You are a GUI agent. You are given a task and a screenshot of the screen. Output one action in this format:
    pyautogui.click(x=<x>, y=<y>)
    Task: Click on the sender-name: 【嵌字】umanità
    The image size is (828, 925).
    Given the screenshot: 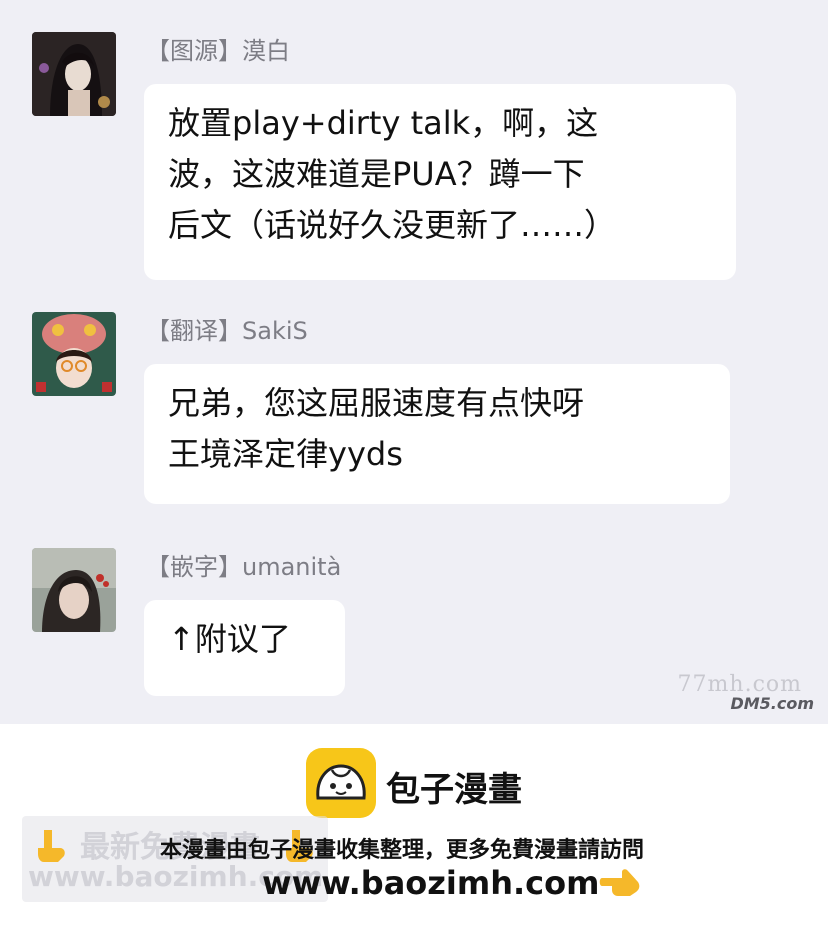 What is the action you would take?
    pyautogui.click(x=244, y=567)
    